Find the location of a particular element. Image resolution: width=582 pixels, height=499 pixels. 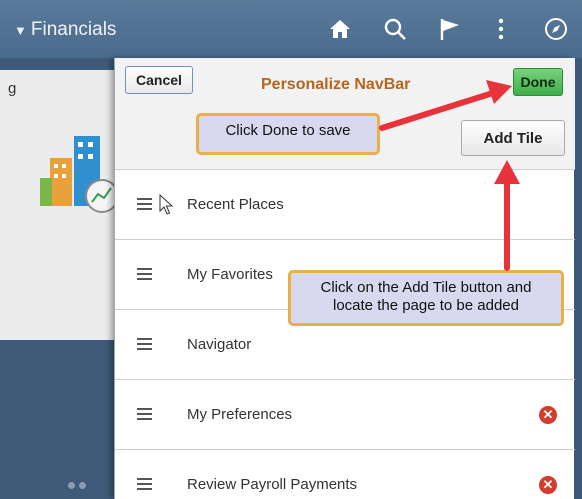

caret-down-icon: ▼ is located at coordinates (20, 30).